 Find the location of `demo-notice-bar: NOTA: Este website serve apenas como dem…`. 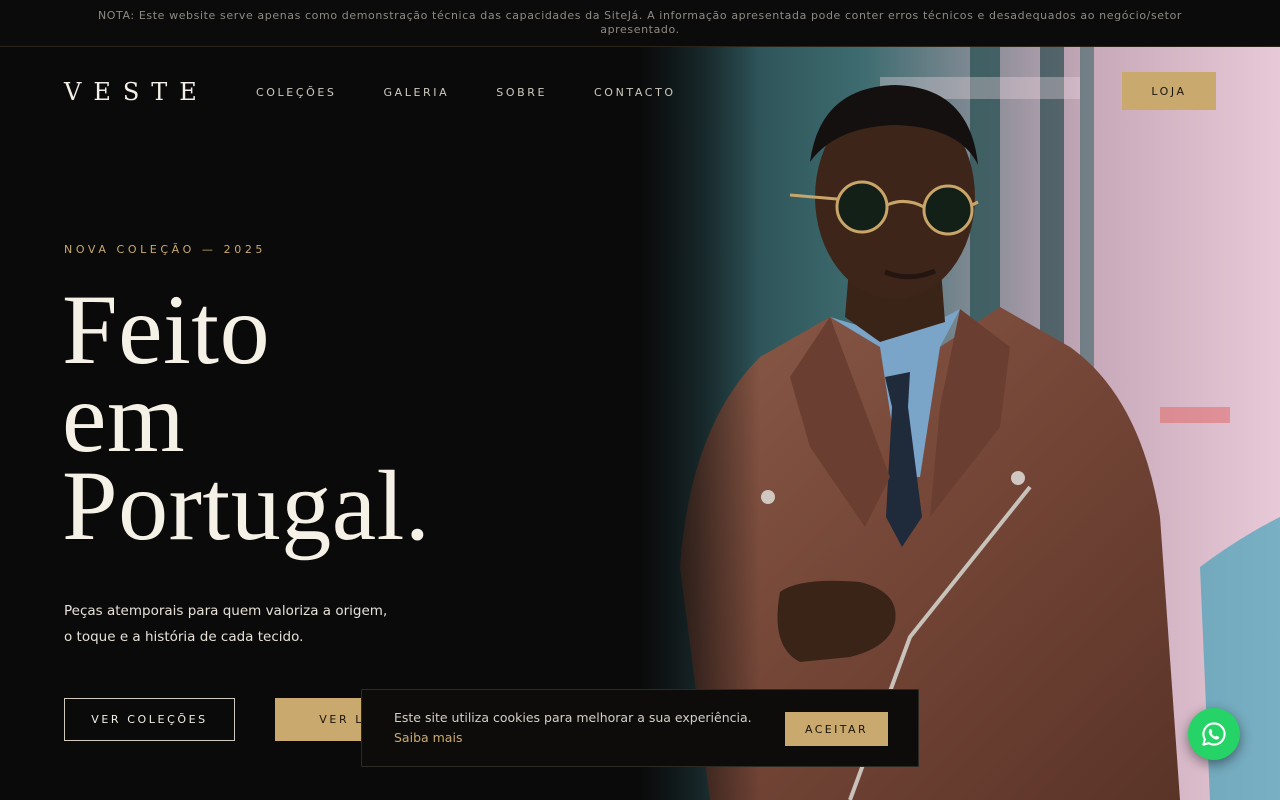

demo-notice-bar: NOTA: Este website serve apenas como dem… is located at coordinates (640, 23).